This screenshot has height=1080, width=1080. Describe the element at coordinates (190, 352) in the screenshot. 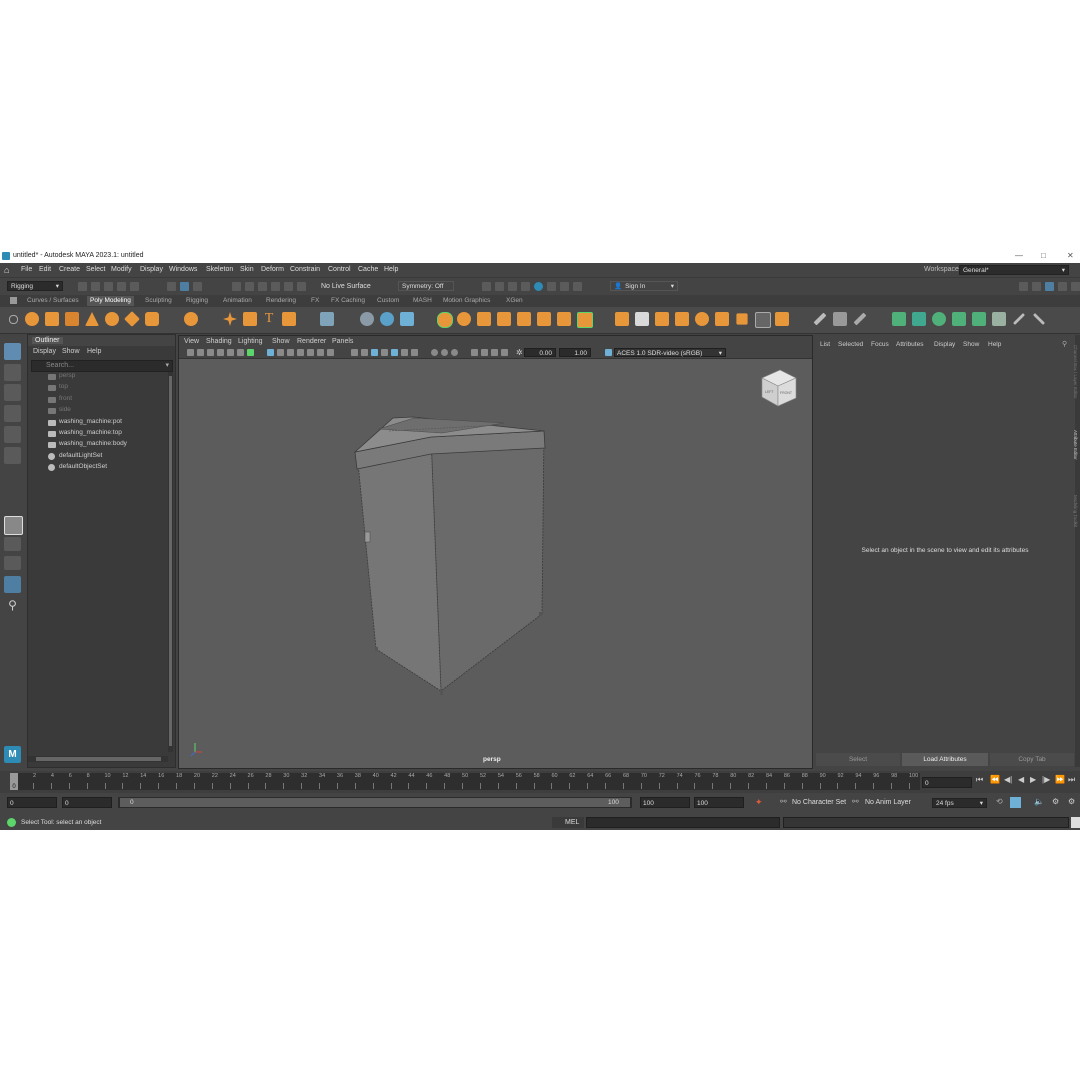

I see `select-camera-icon` at that location.